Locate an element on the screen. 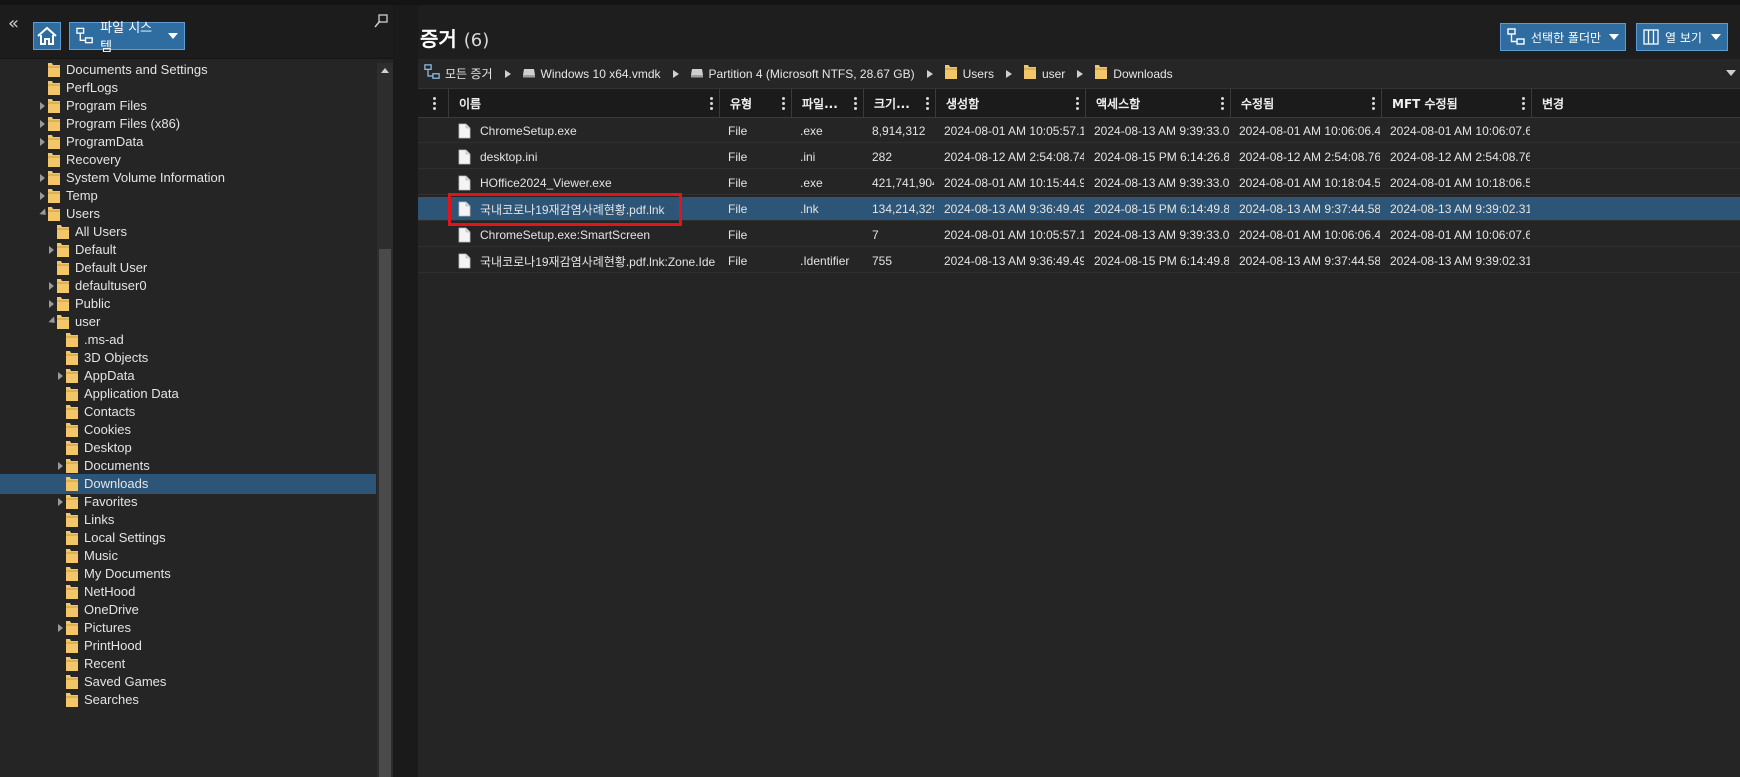 The image size is (1740, 777). column-header-created: 생성함 is located at coordinates (1011, 103).